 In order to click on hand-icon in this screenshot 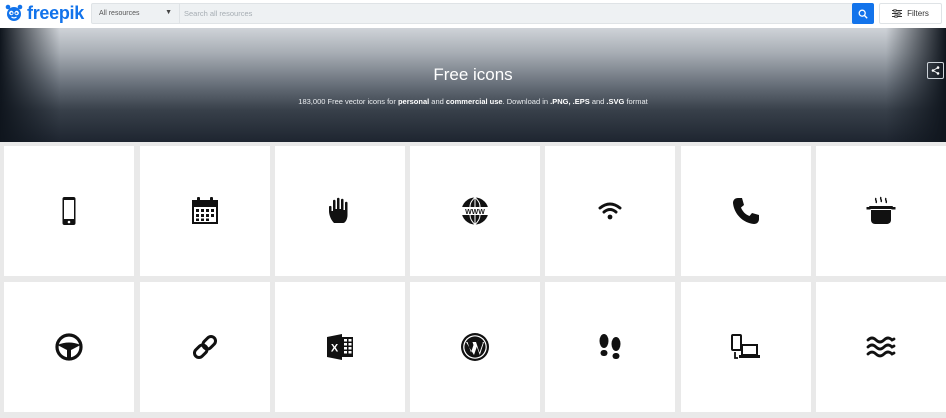, I will do `click(338, 210)`.